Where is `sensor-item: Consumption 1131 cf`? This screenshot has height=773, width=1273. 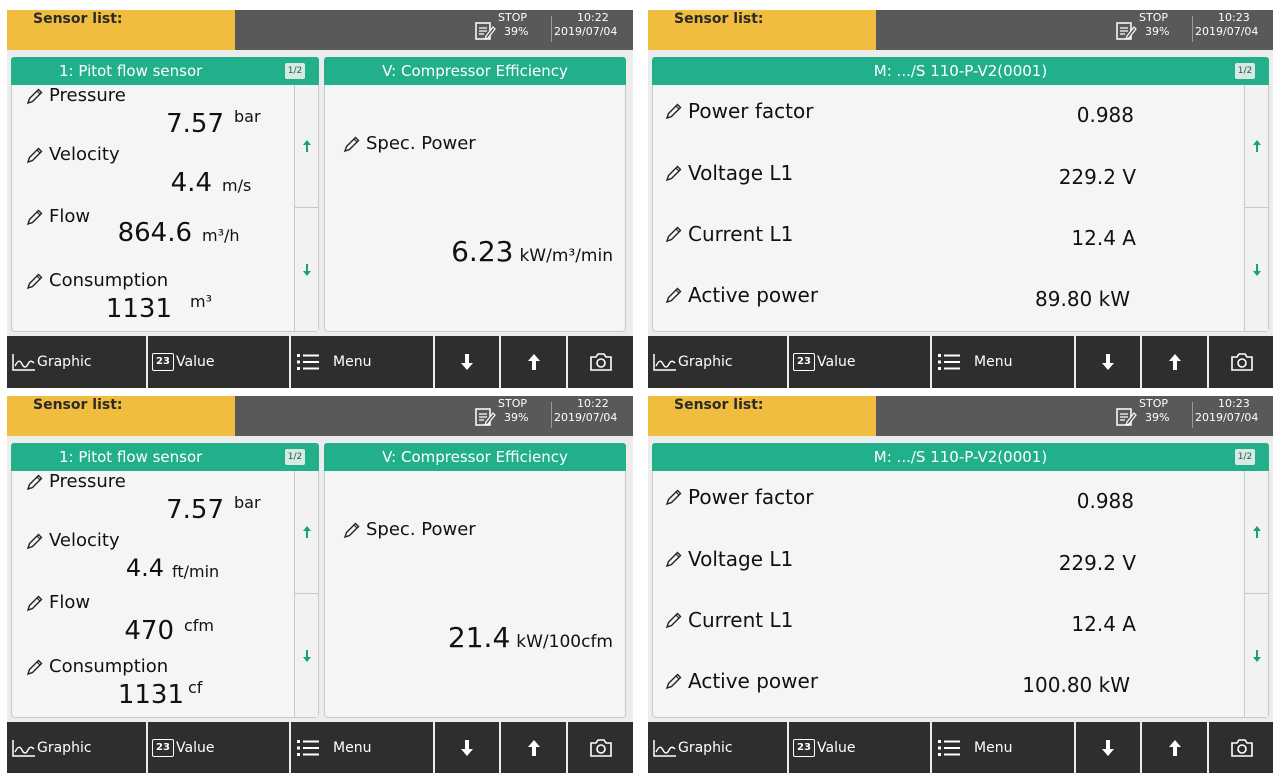
sensor-item: Consumption 1131 cf is located at coordinates (150, 686).